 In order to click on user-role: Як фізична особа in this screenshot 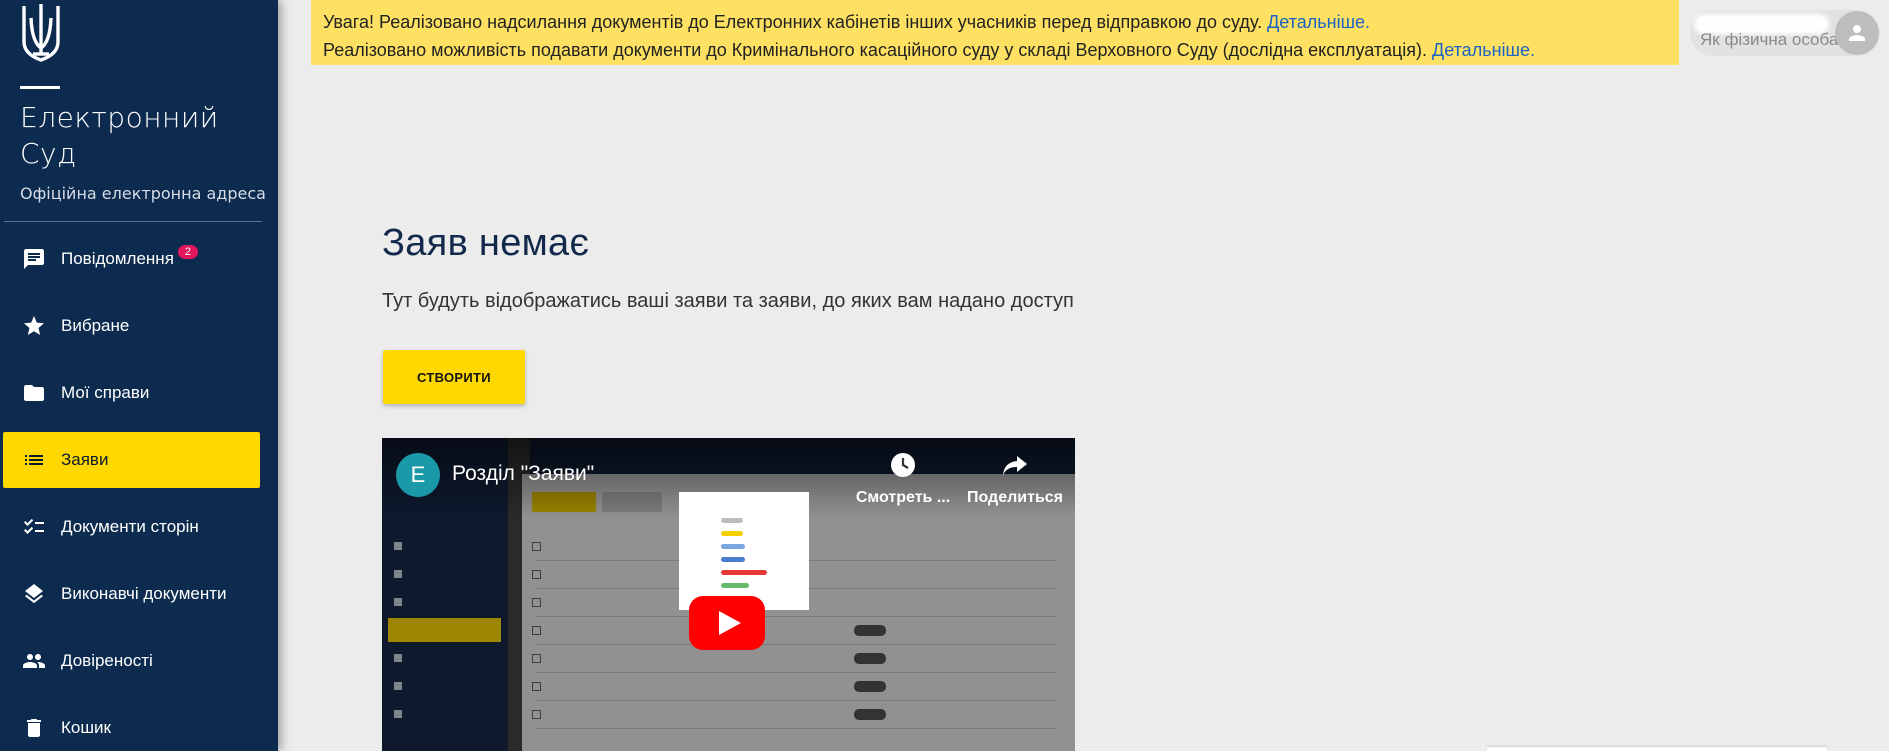, I will do `click(1769, 39)`.